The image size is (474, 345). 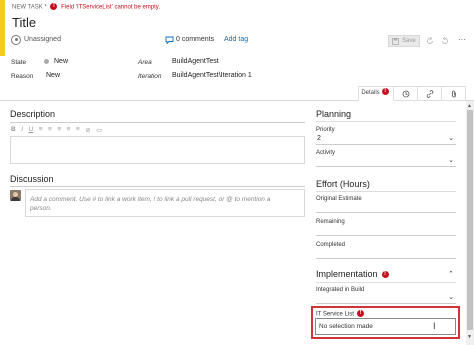 I want to click on priority-select: 2 ⌄, so click(x=386, y=140).